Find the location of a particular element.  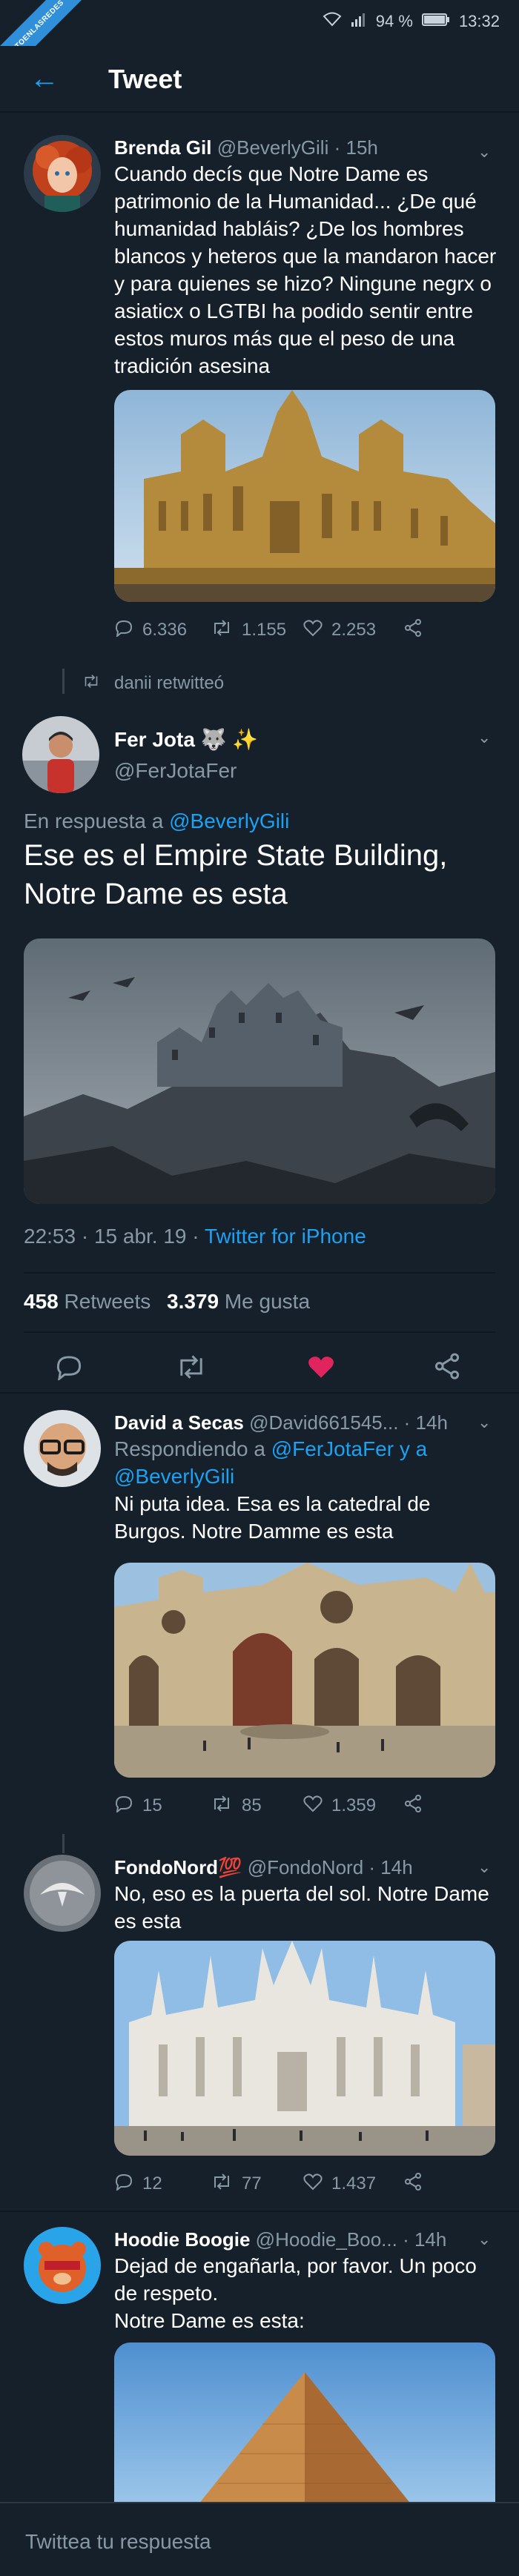

user-handle: @FondoNord is located at coordinates (305, 1867).